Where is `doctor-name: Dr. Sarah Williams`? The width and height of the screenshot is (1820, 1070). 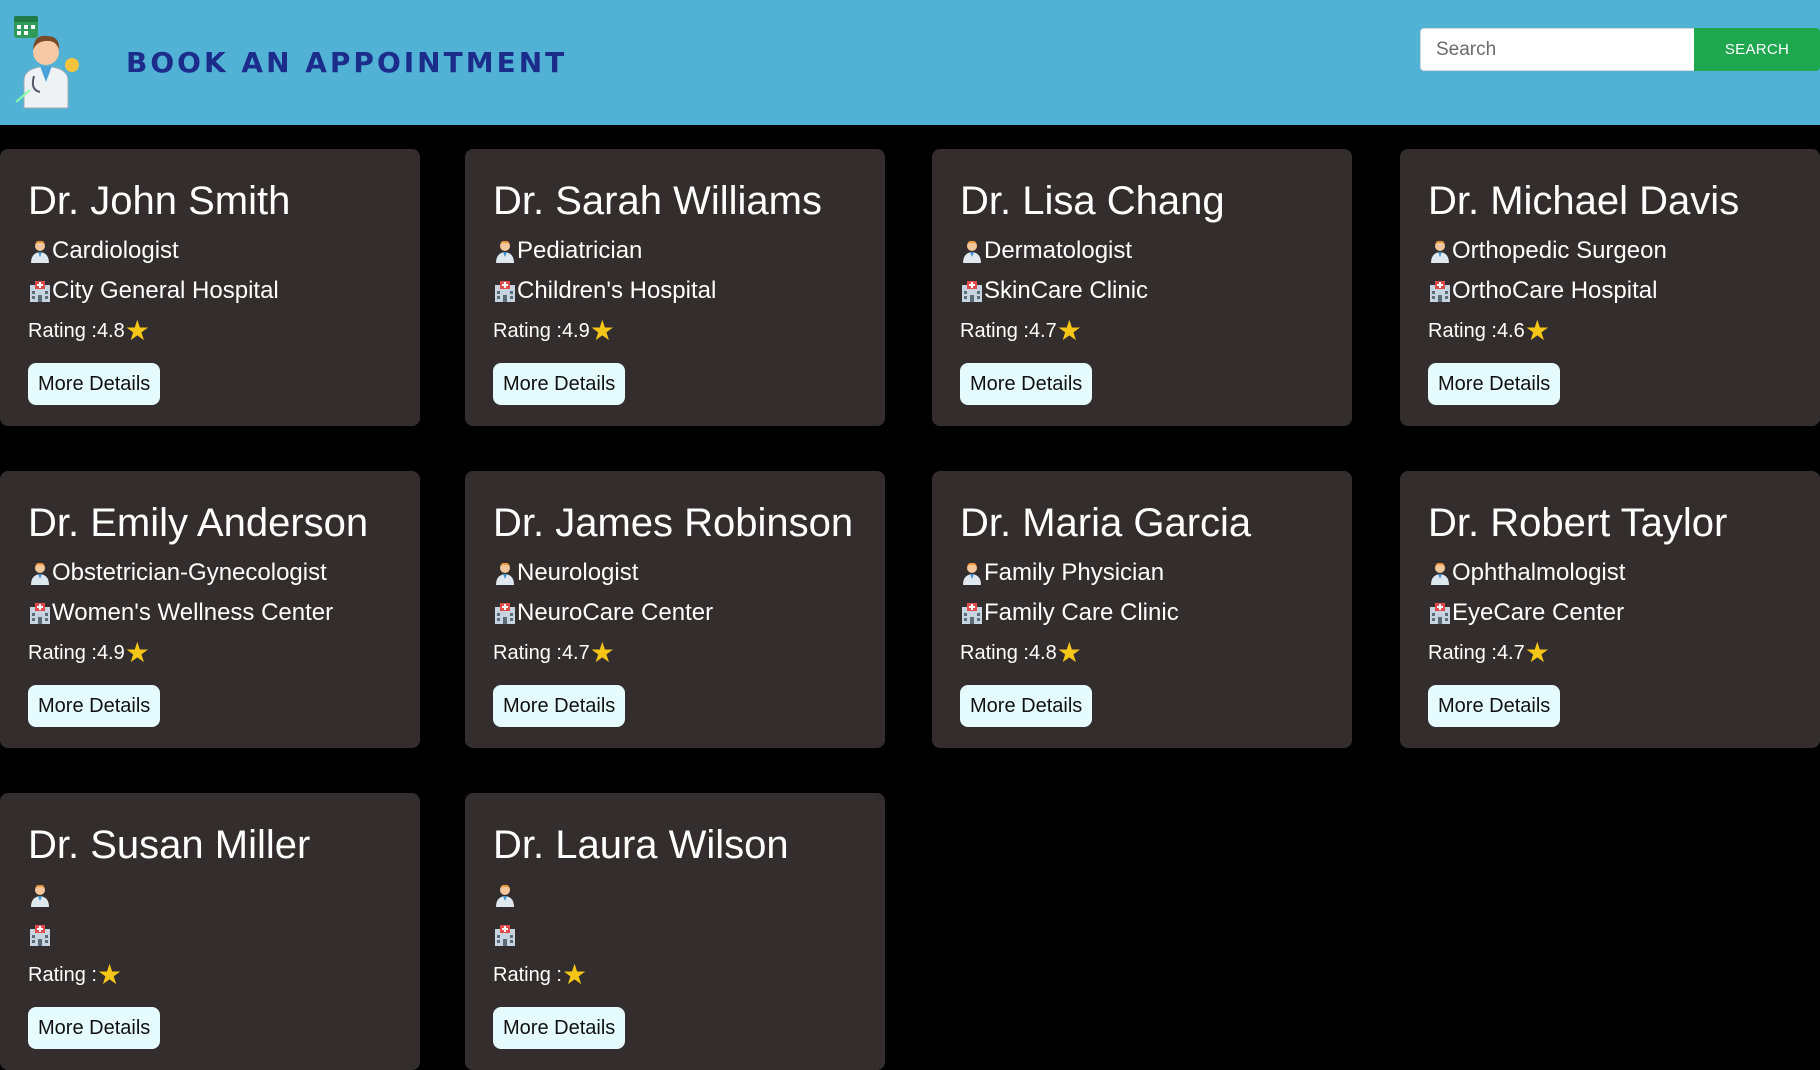
doctor-name: Dr. Sarah Williams is located at coordinates (657, 201).